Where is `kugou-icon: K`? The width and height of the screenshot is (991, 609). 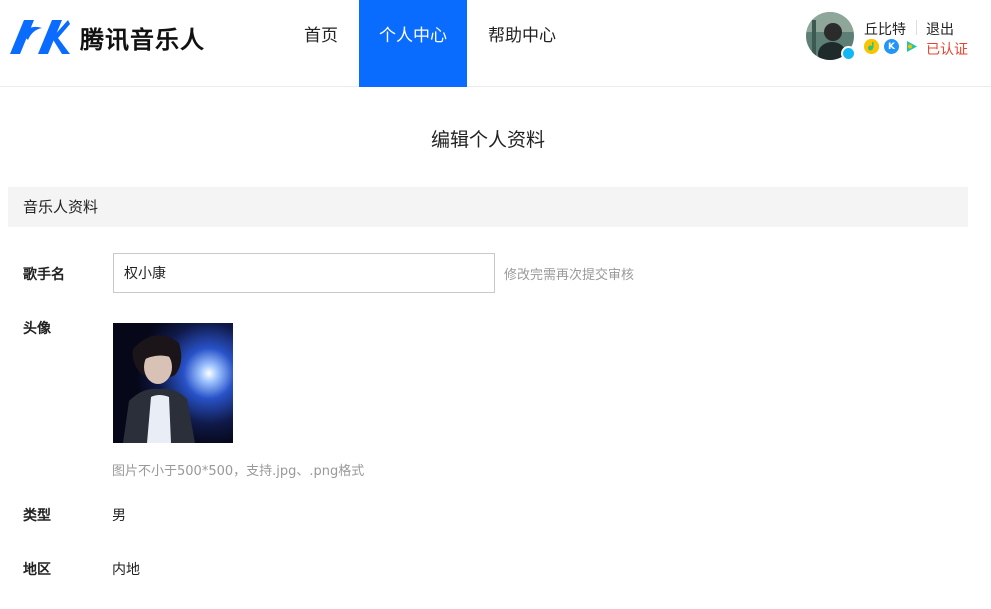
kugou-icon: K is located at coordinates (891, 46).